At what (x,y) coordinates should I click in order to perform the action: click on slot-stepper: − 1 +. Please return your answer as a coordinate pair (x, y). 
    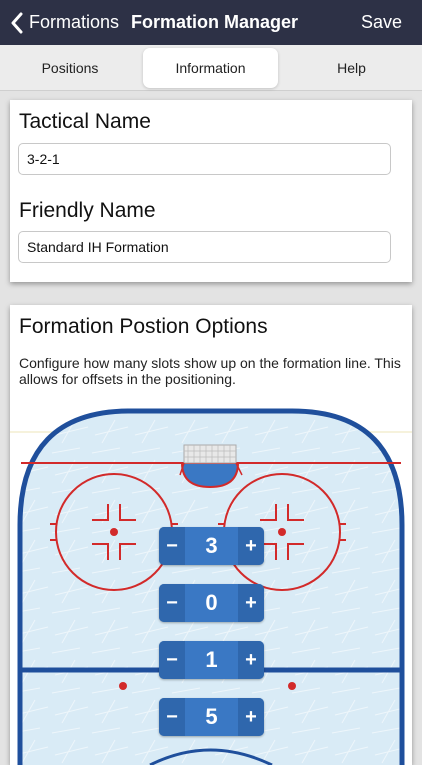
    Looking at the image, I should click on (211, 660).